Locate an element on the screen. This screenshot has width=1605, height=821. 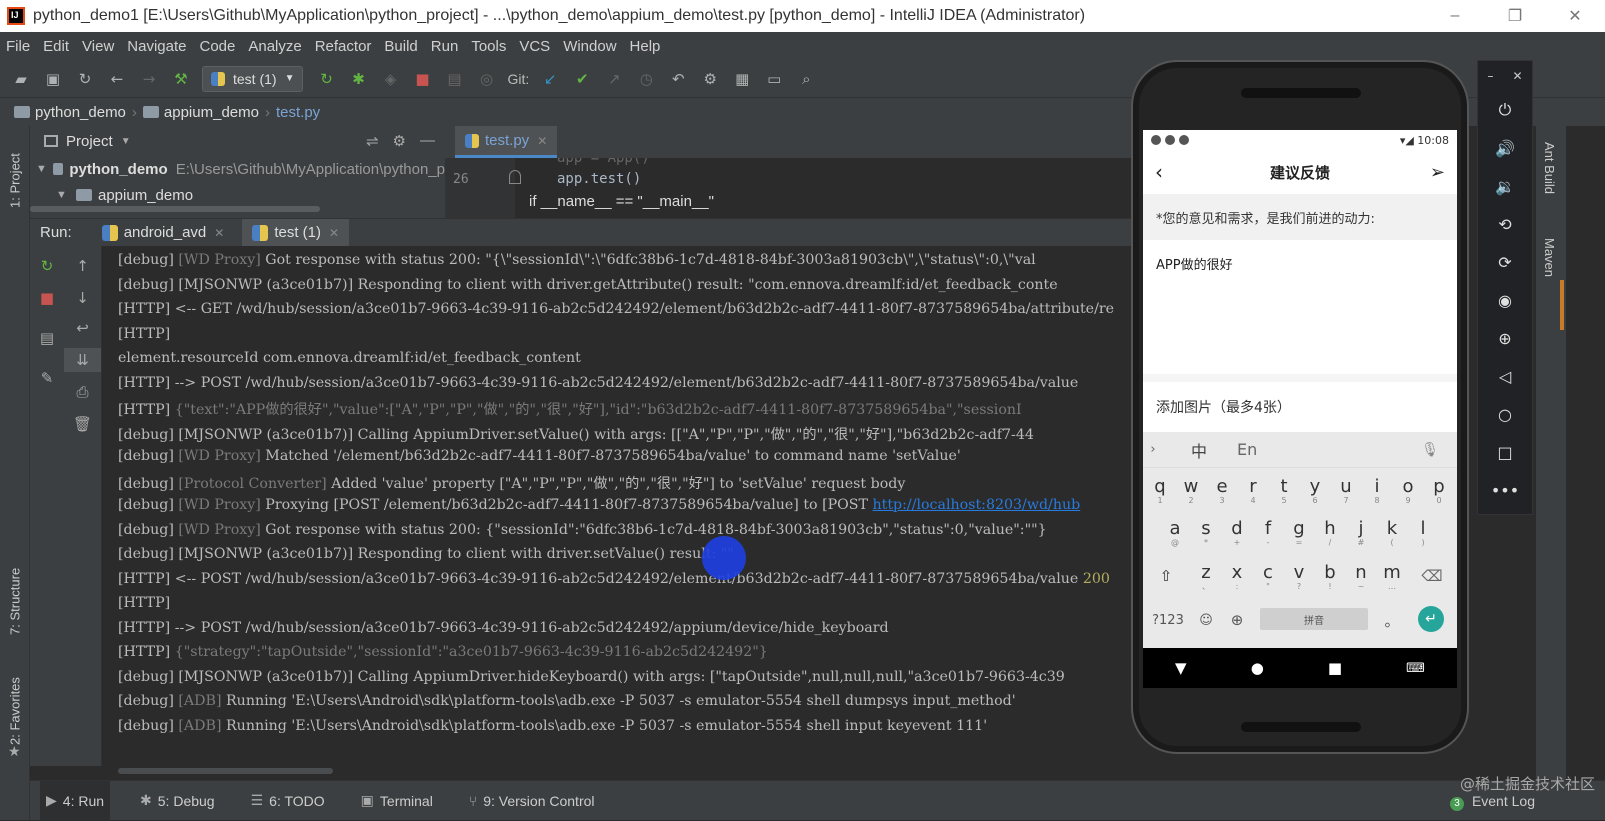
hide-panel-icon: — is located at coordinates (427, 141).